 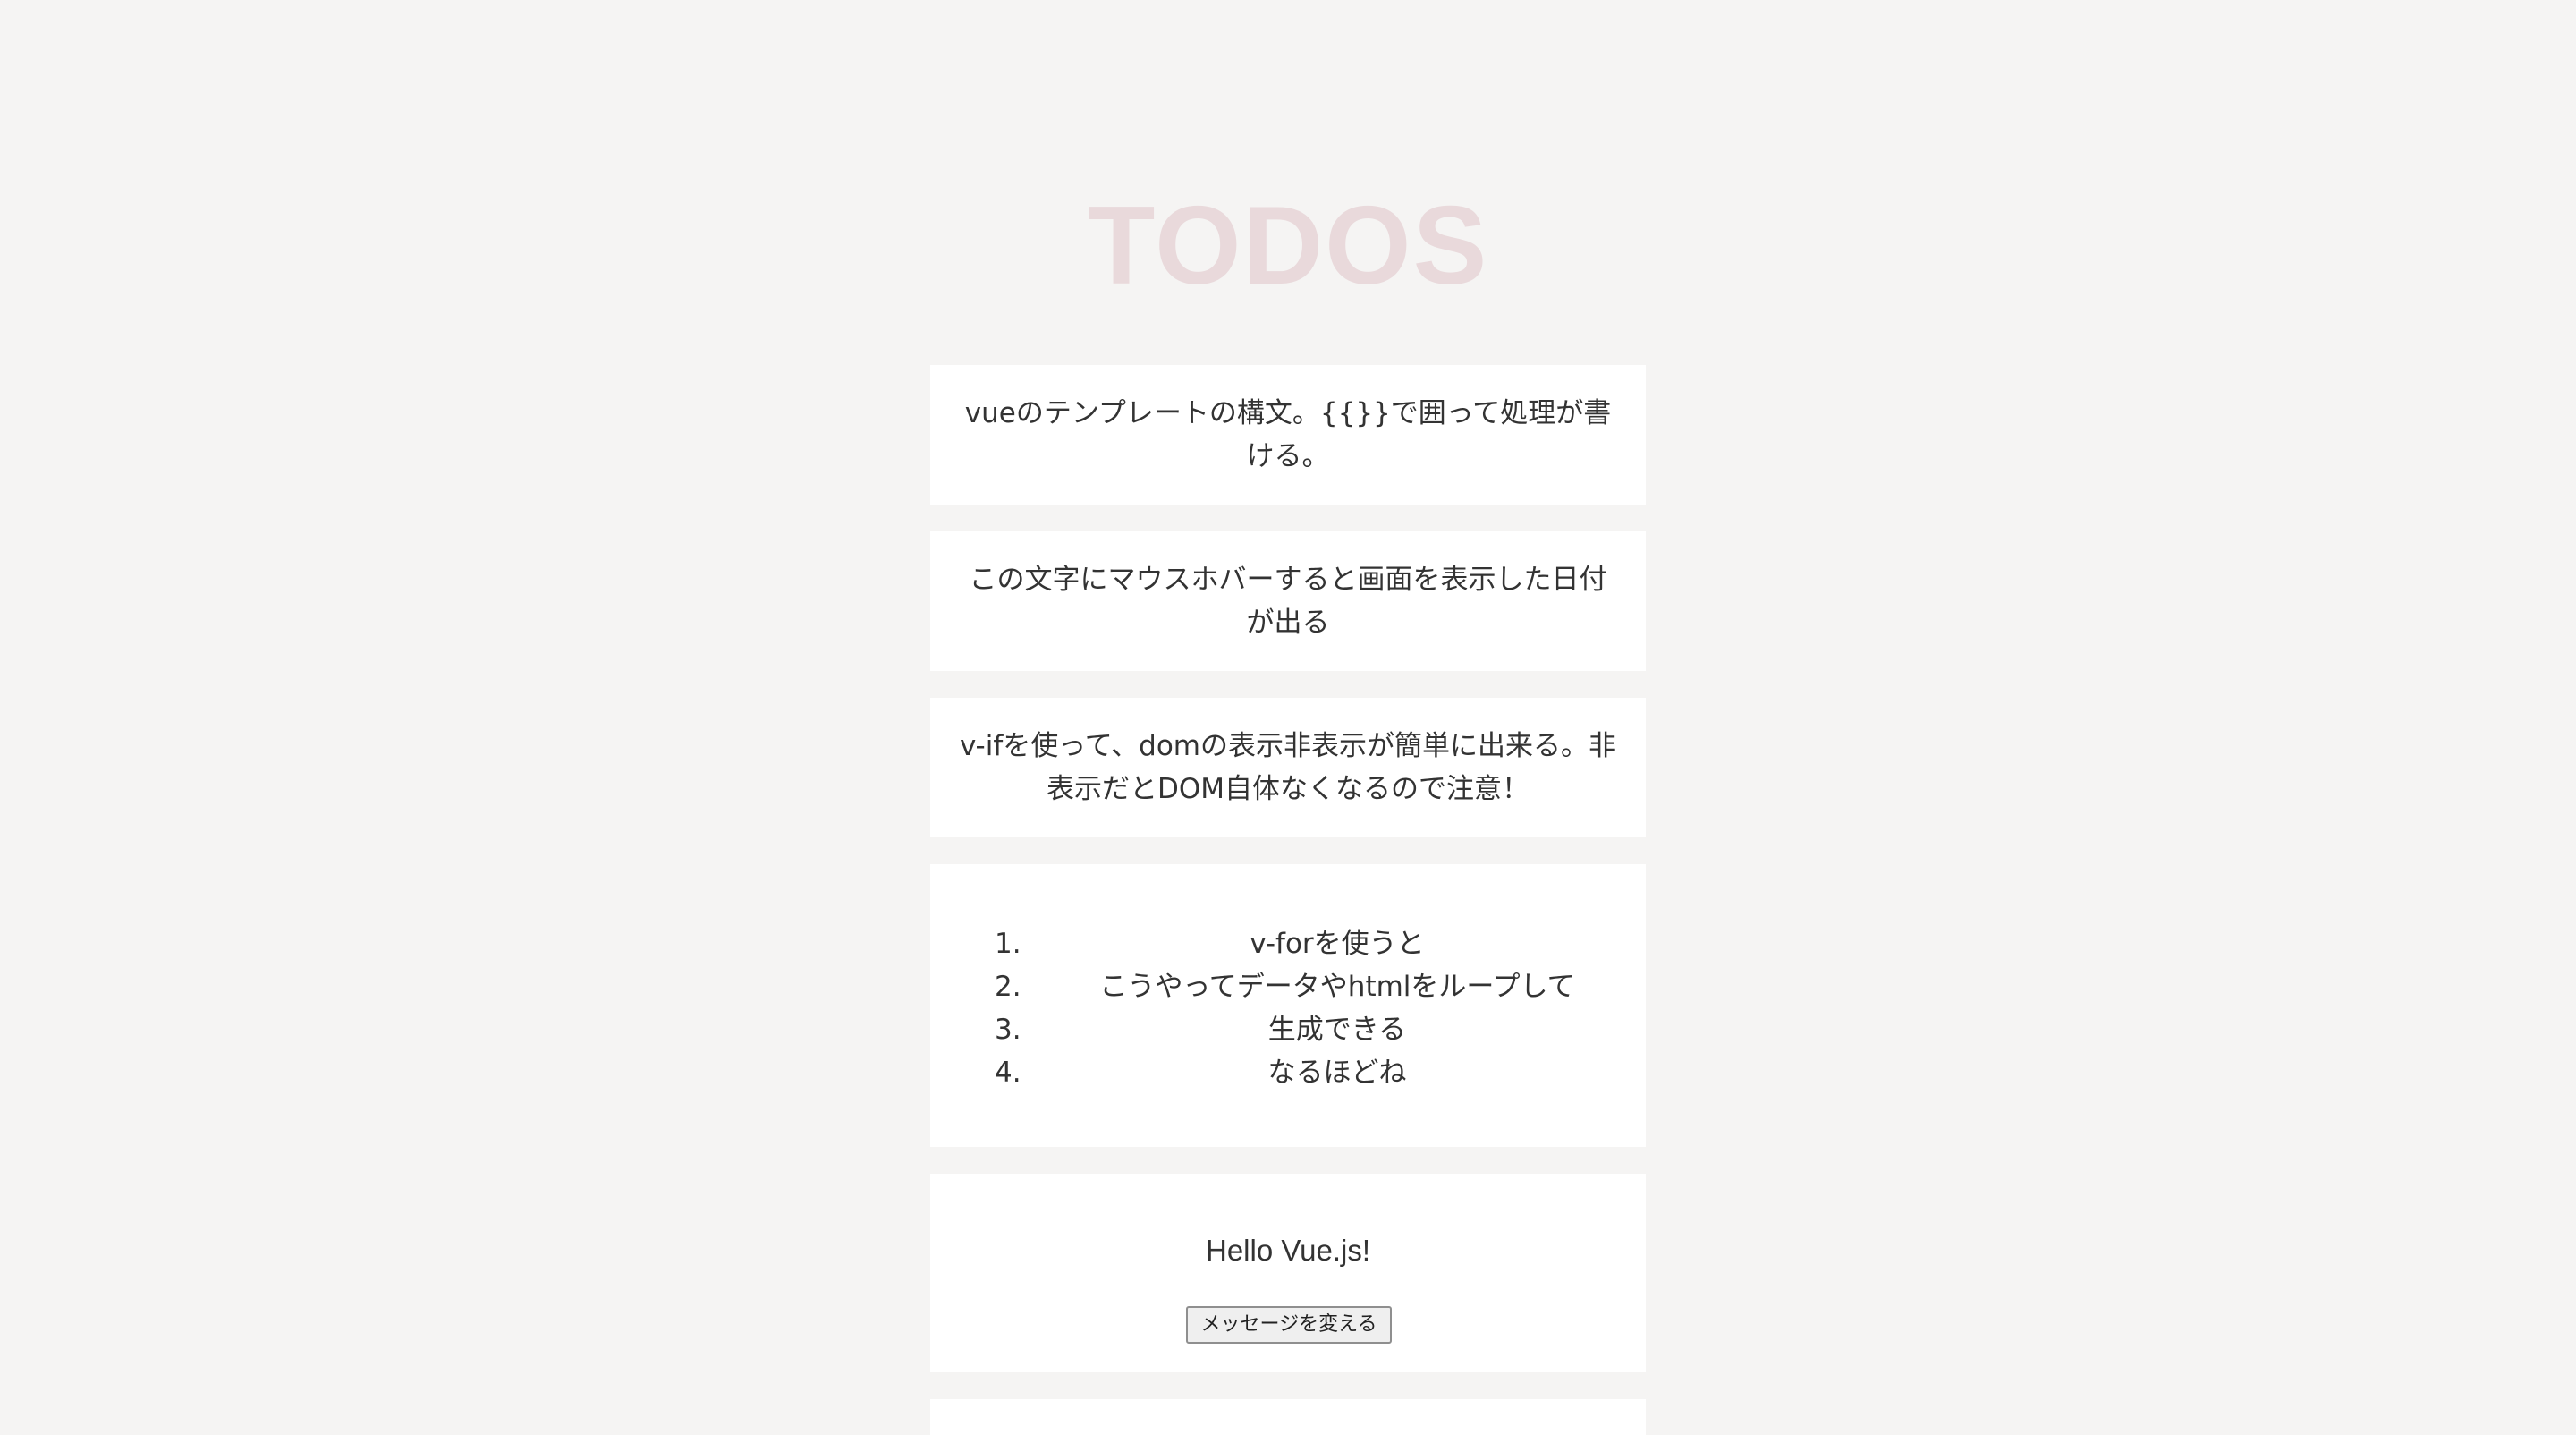 I want to click on next-card, so click(x=1288, y=1417).